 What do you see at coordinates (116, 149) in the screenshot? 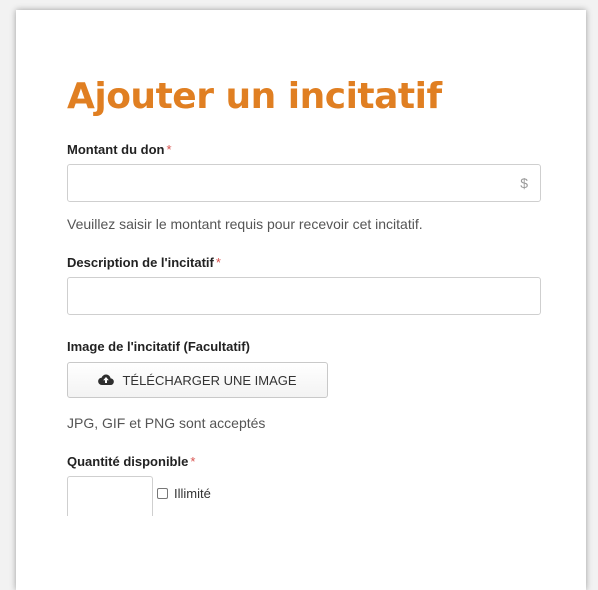
I see `amount-label-text: Montant du don` at bounding box center [116, 149].